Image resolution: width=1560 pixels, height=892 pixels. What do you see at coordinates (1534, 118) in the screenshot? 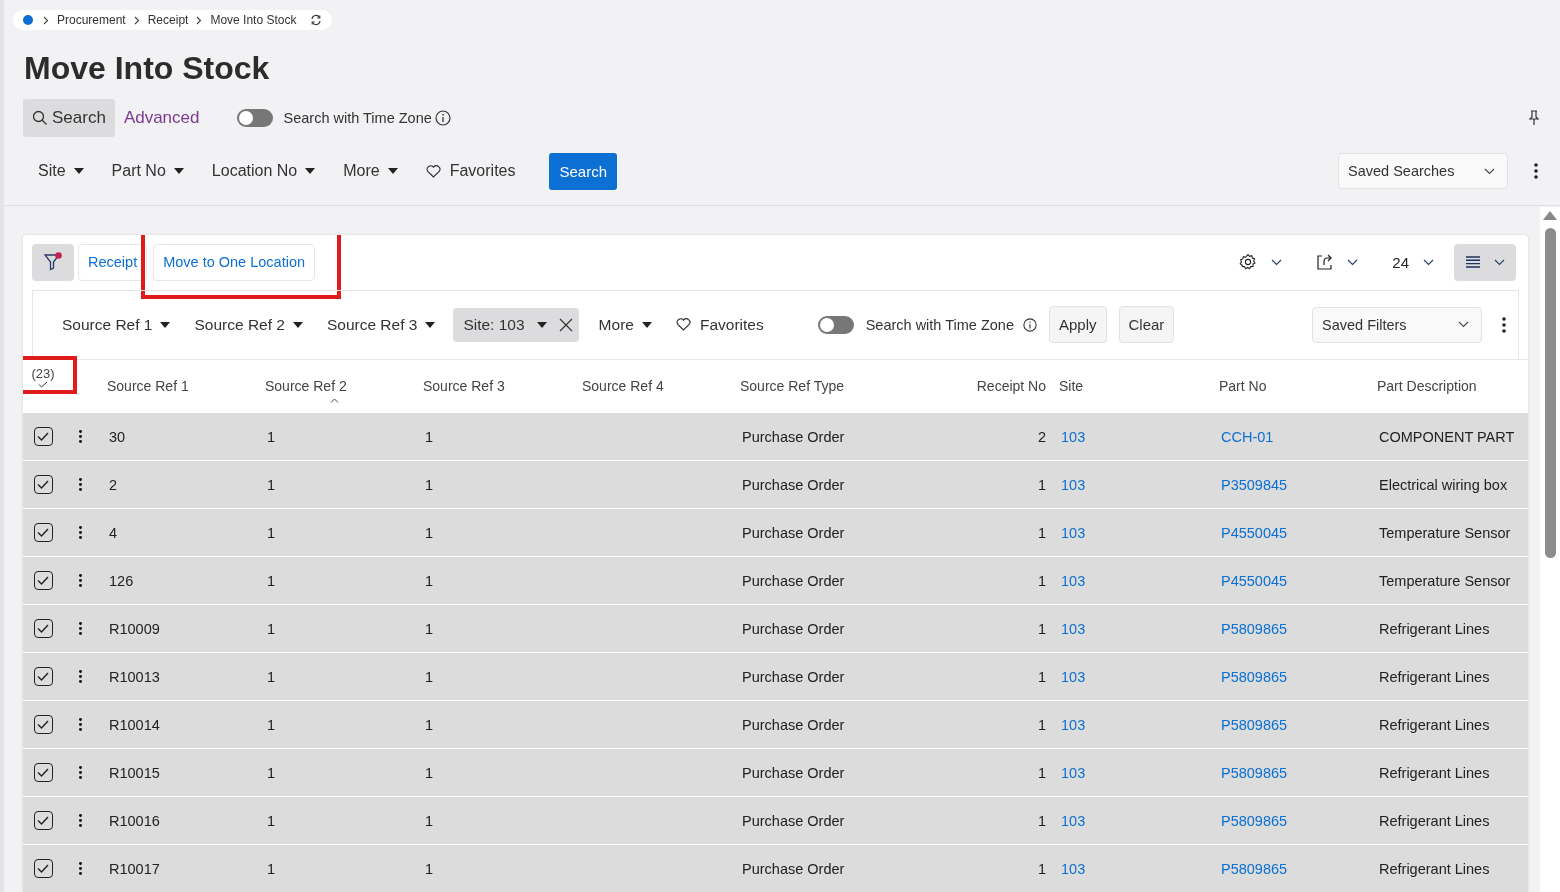
I see `pin-icon` at bounding box center [1534, 118].